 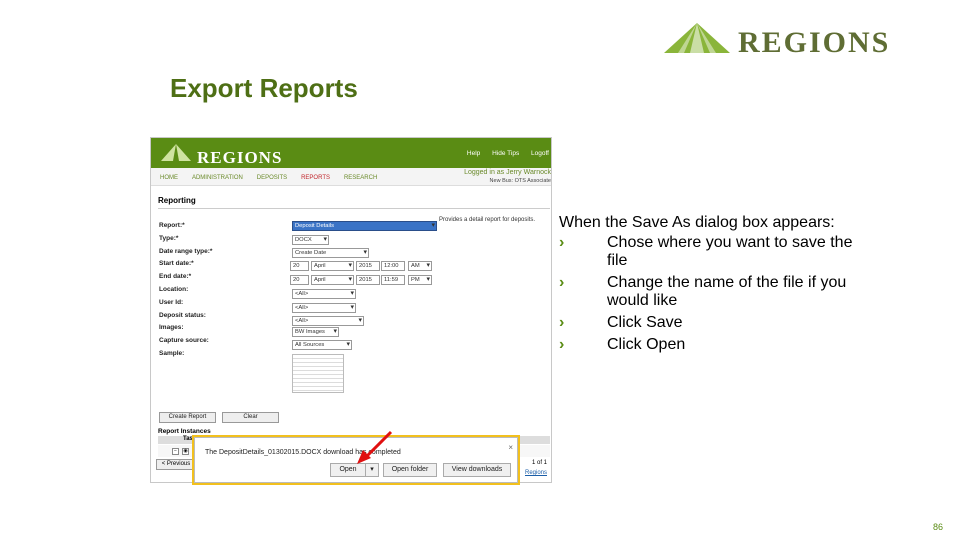 What do you see at coordinates (315, 332) in the screenshot?
I see `images-select: BW Images` at bounding box center [315, 332].